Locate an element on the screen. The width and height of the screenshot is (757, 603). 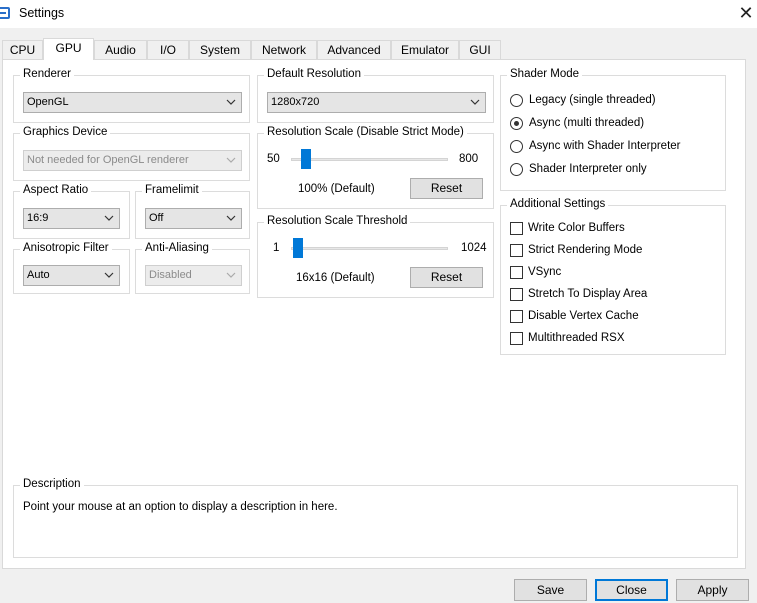
default-resolution-group: Default Resolution 1280x720 is located at coordinates (375, 95).